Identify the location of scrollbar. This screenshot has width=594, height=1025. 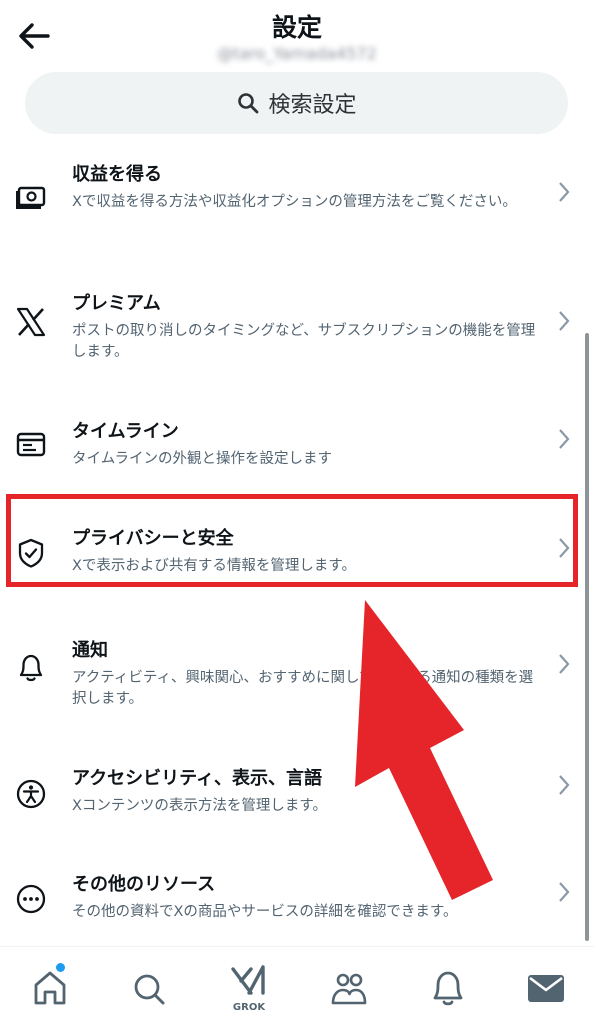
(587, 637).